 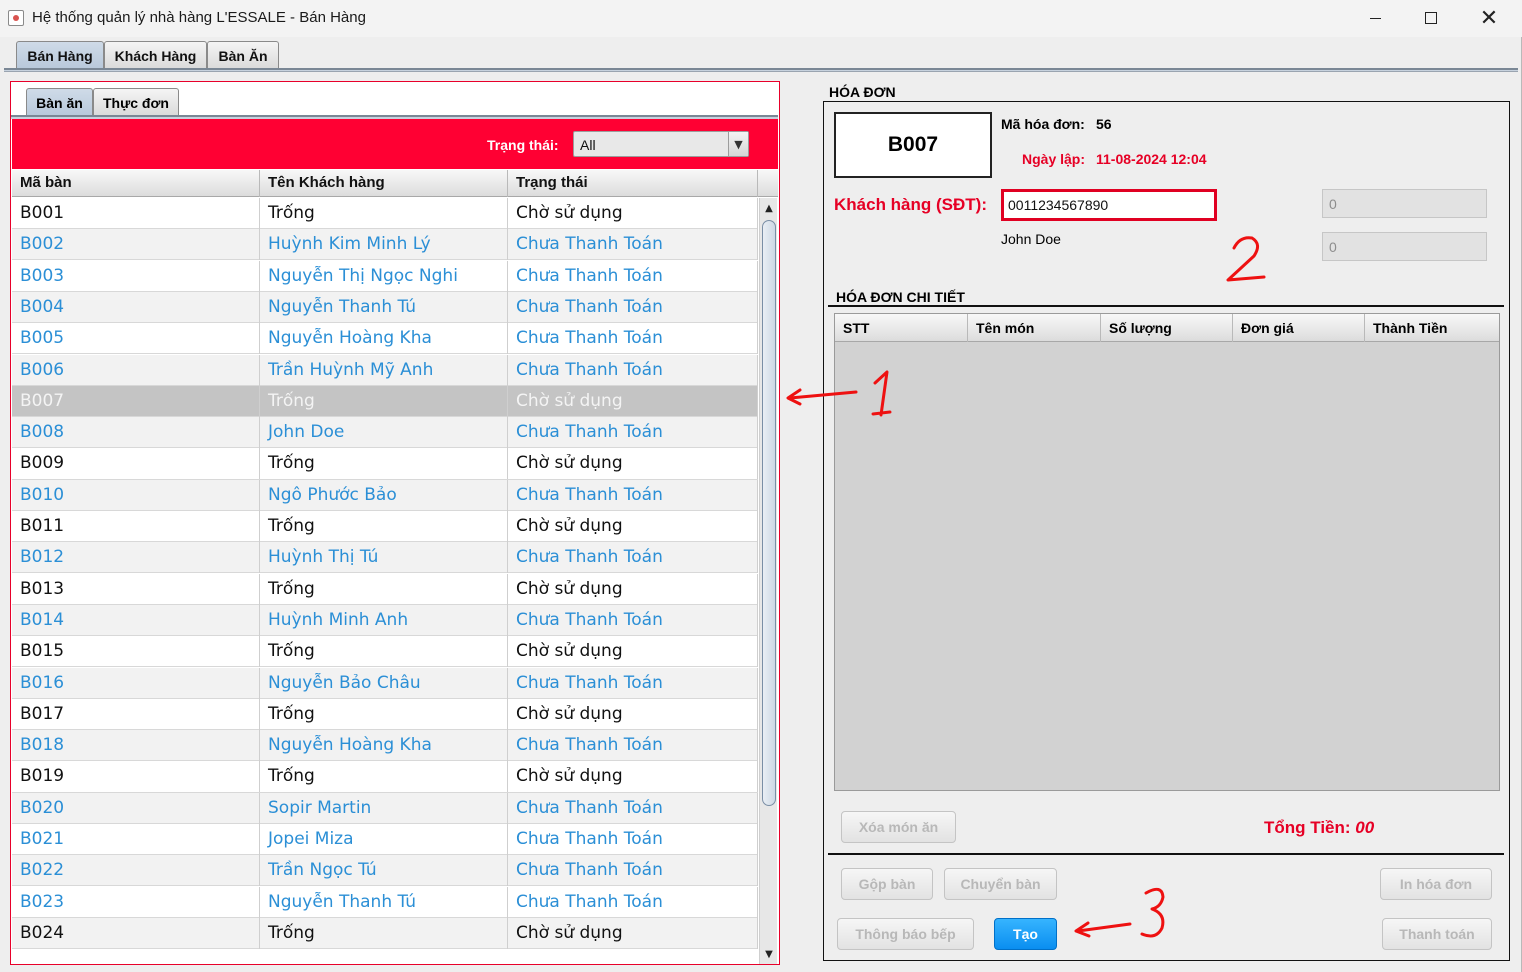 What do you see at coordinates (385, 777) in the screenshot?
I see `table-row: B019 Trống Chờ sử dụng` at bounding box center [385, 777].